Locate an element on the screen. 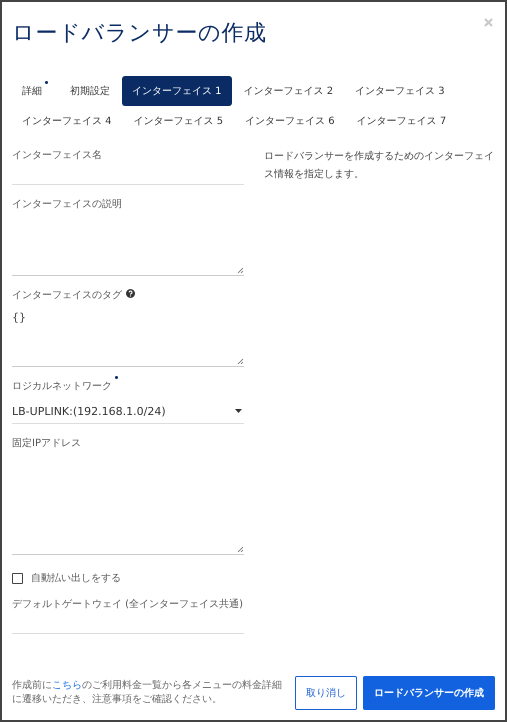  tab: インターフェイス 7 is located at coordinates (401, 121).